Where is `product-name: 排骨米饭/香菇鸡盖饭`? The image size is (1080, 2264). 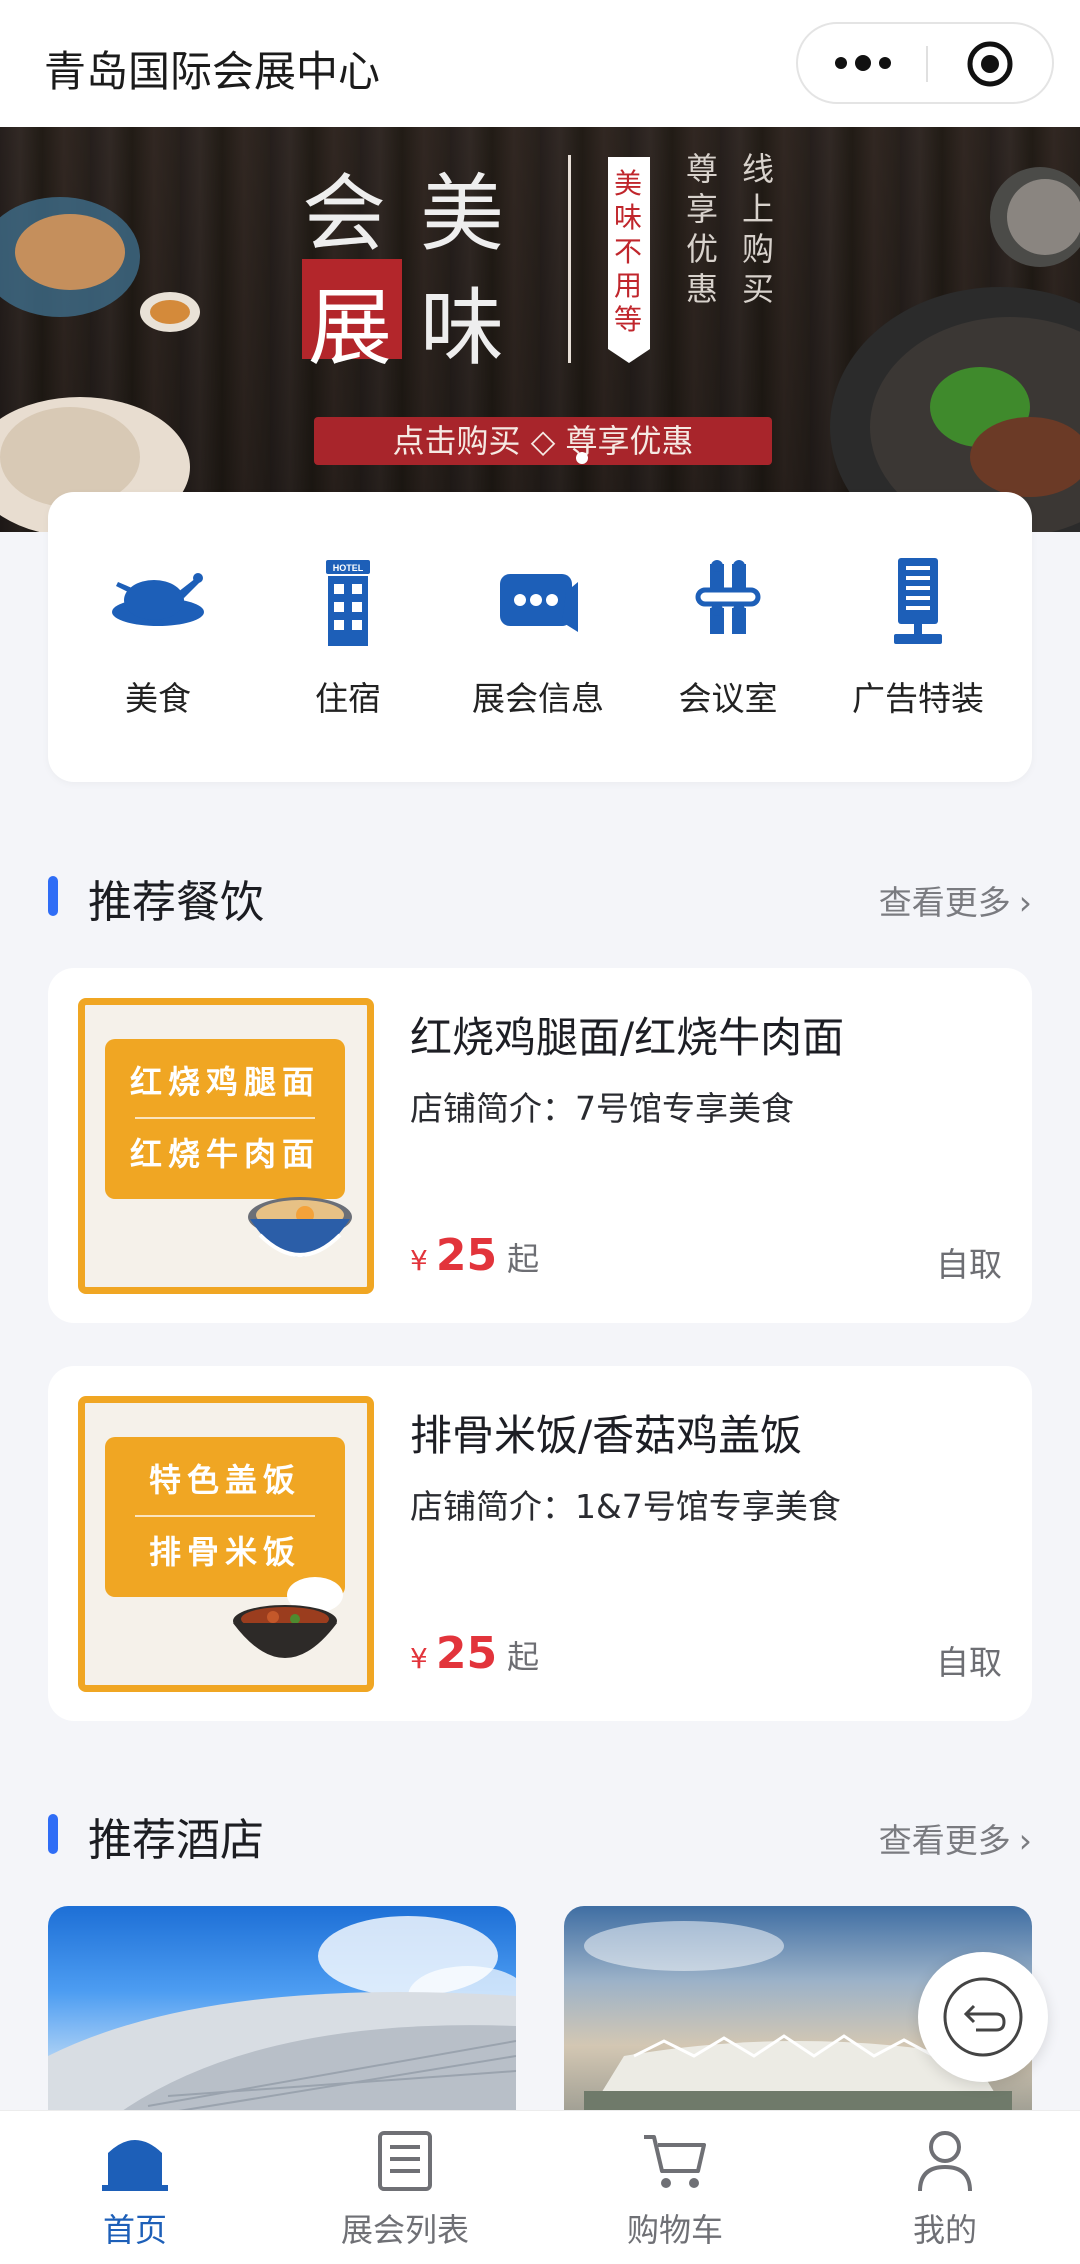
product-name: 排骨米饭/香菇鸡盖饭 is located at coordinates (606, 1435).